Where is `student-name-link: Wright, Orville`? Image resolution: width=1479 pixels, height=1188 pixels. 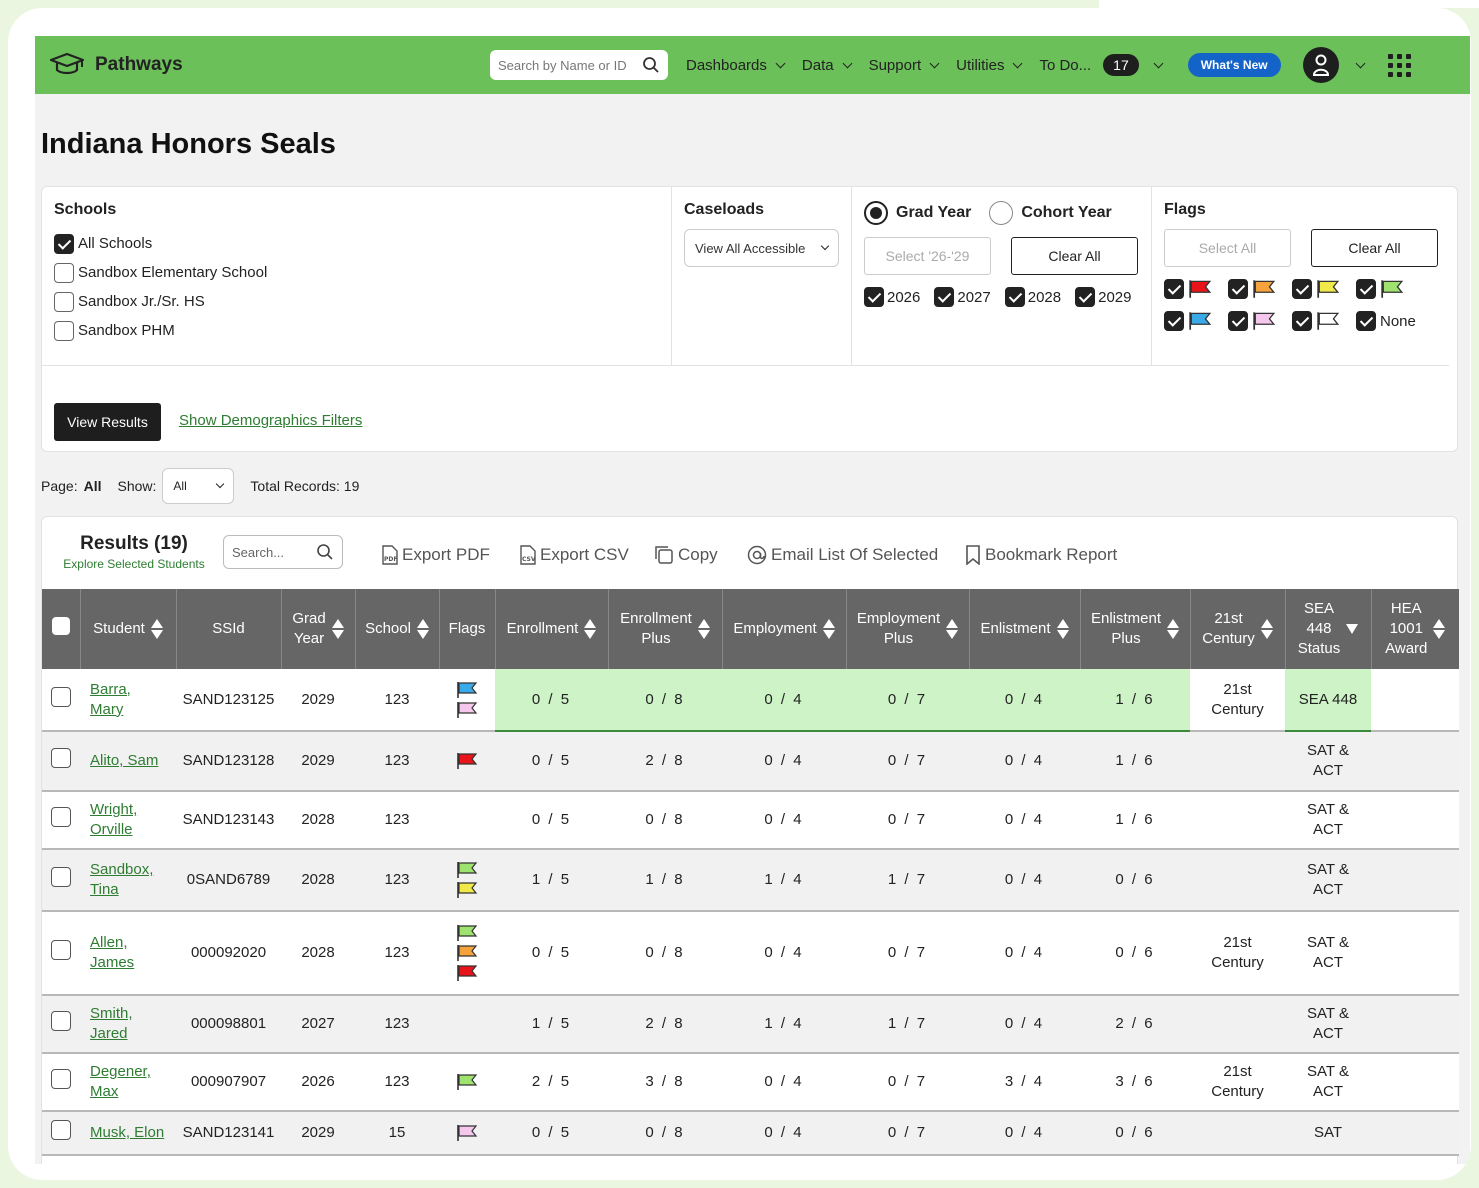 student-name-link: Wright, Orville is located at coordinates (113, 820).